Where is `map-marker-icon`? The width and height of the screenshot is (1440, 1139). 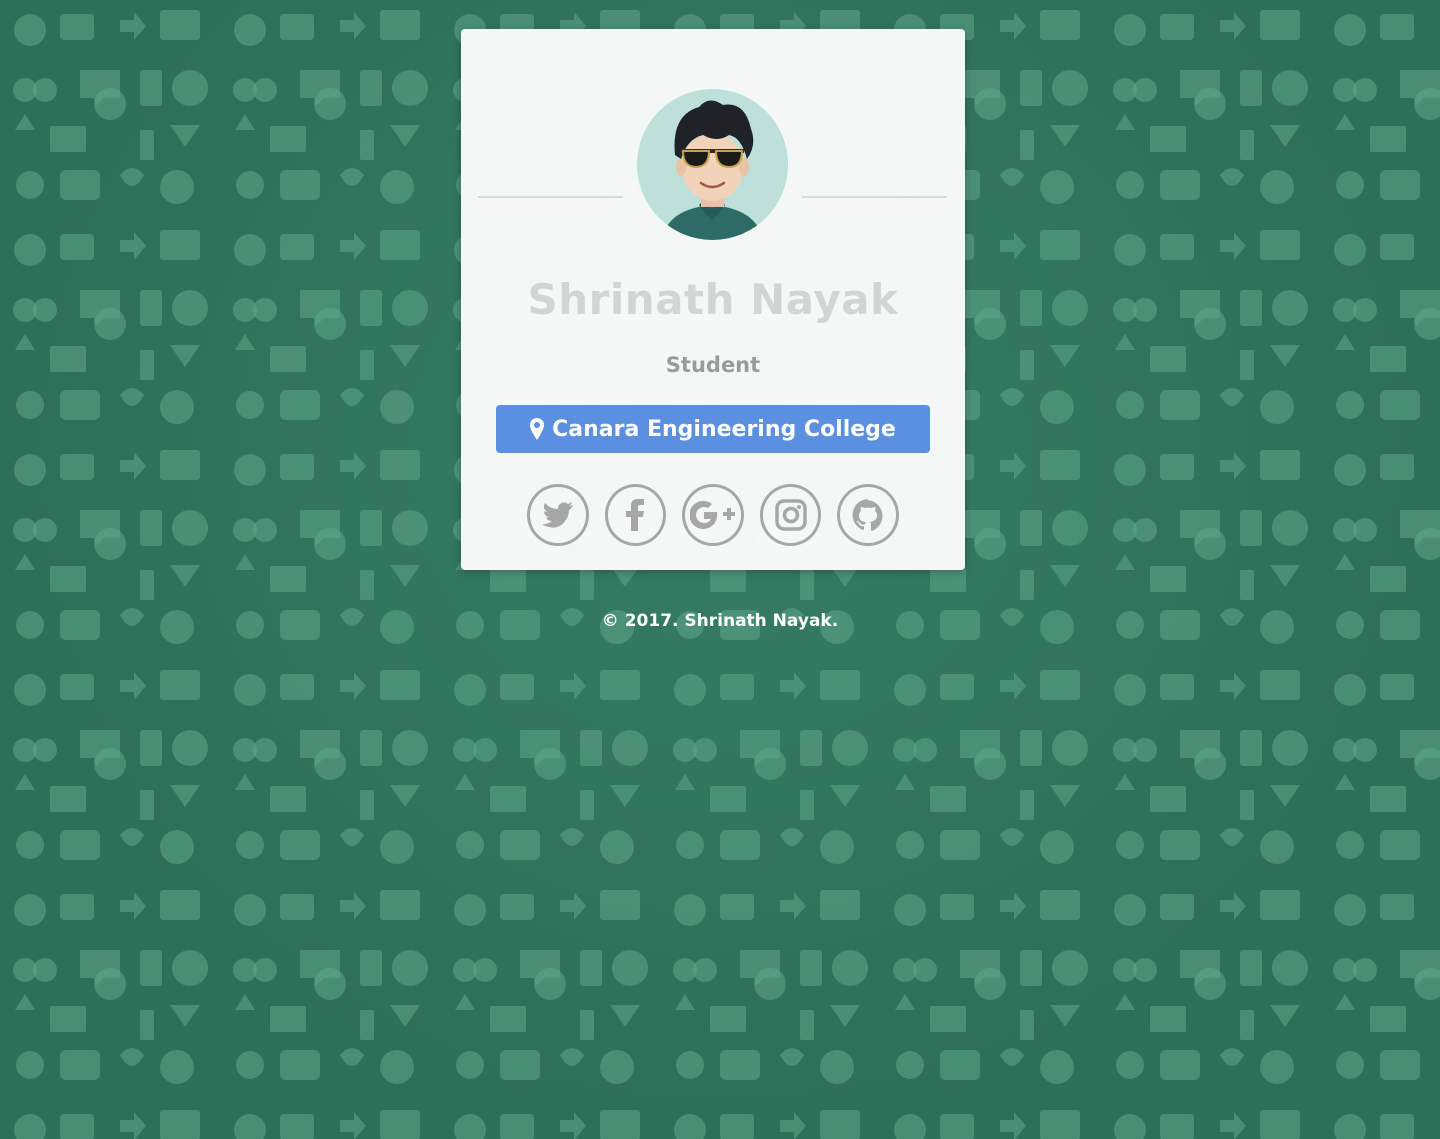 map-marker-icon is located at coordinates (537, 429).